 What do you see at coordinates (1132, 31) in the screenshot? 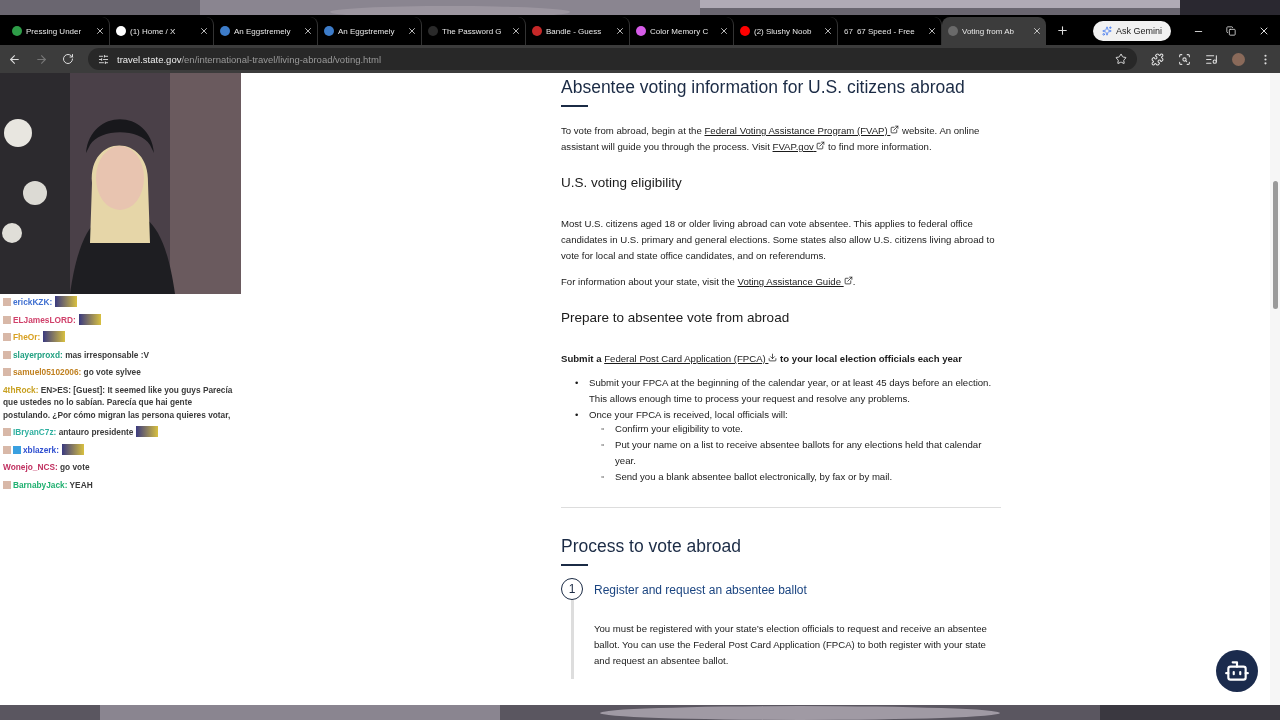
I see `ask-gemini-button: Ask Gemini` at bounding box center [1132, 31].